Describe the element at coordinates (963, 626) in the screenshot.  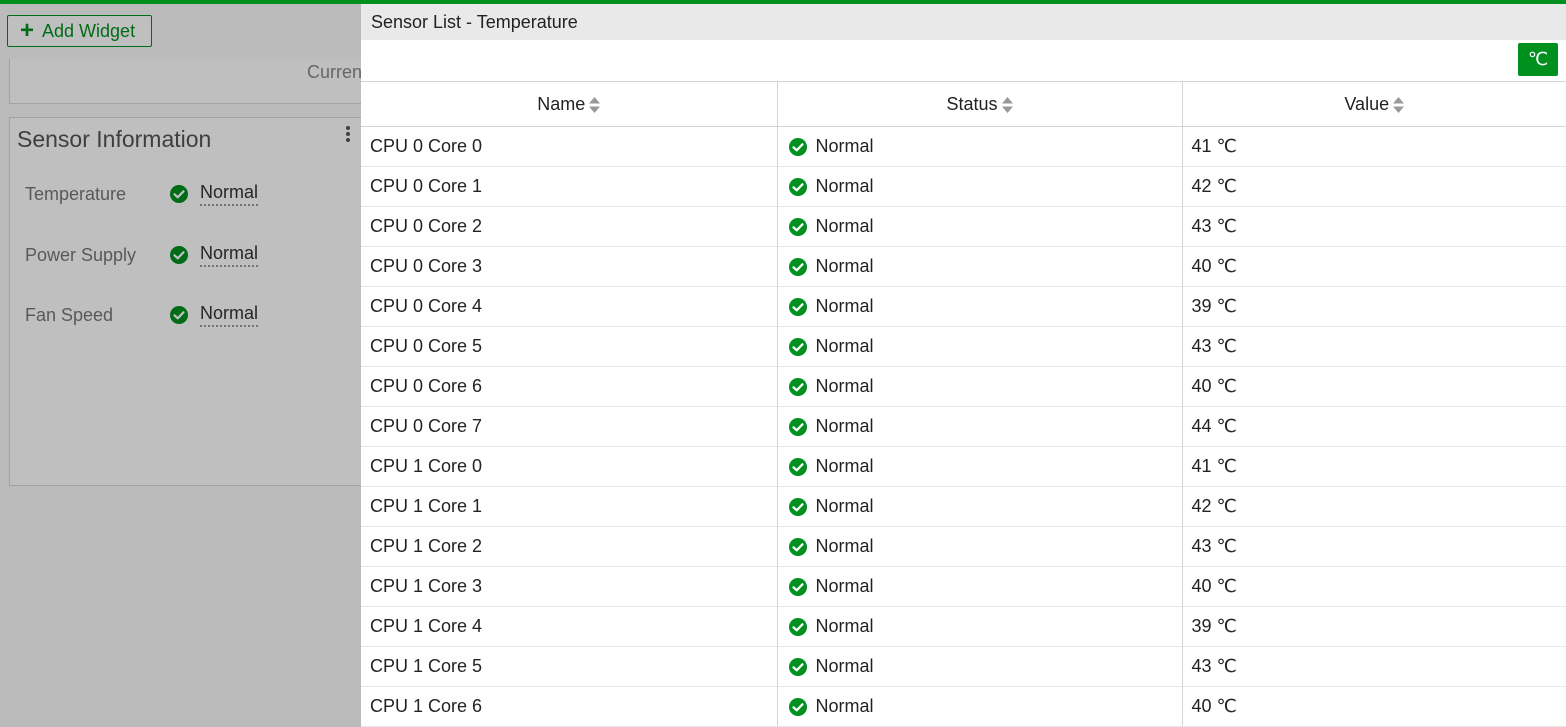
I see `table-row: CPU 1 Core 4 Normal 39 ℃` at that location.